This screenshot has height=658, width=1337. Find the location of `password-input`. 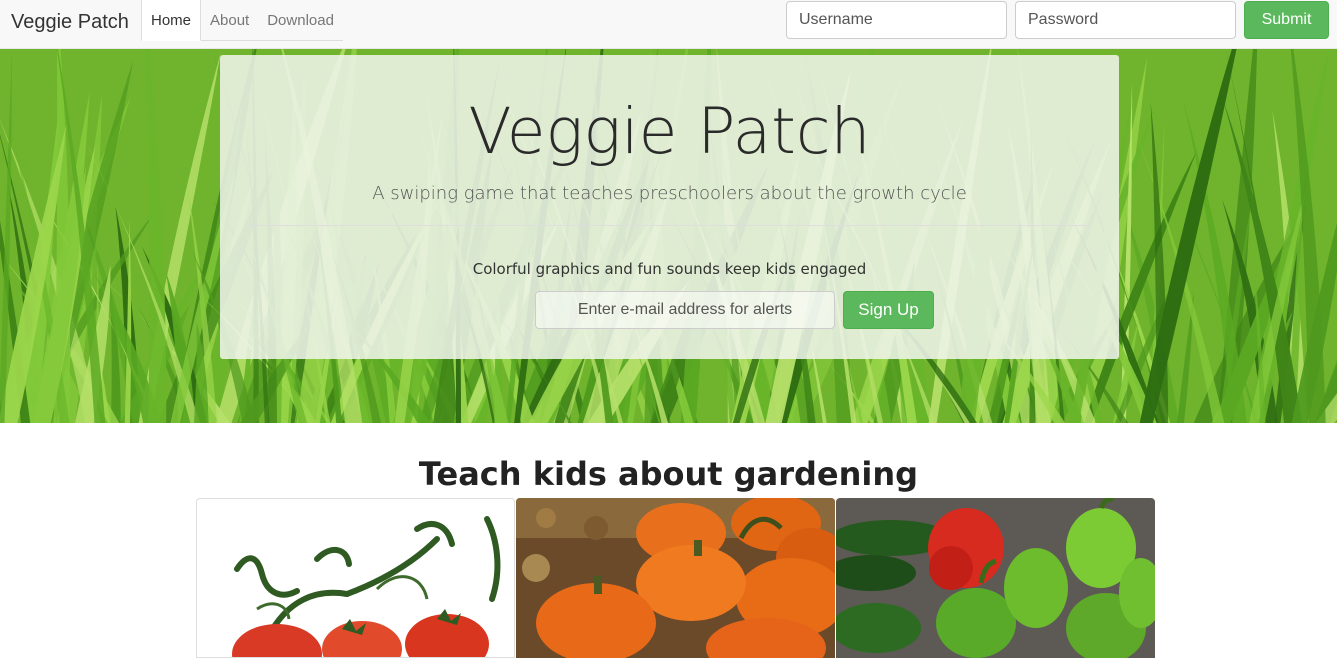

password-input is located at coordinates (1125, 20).